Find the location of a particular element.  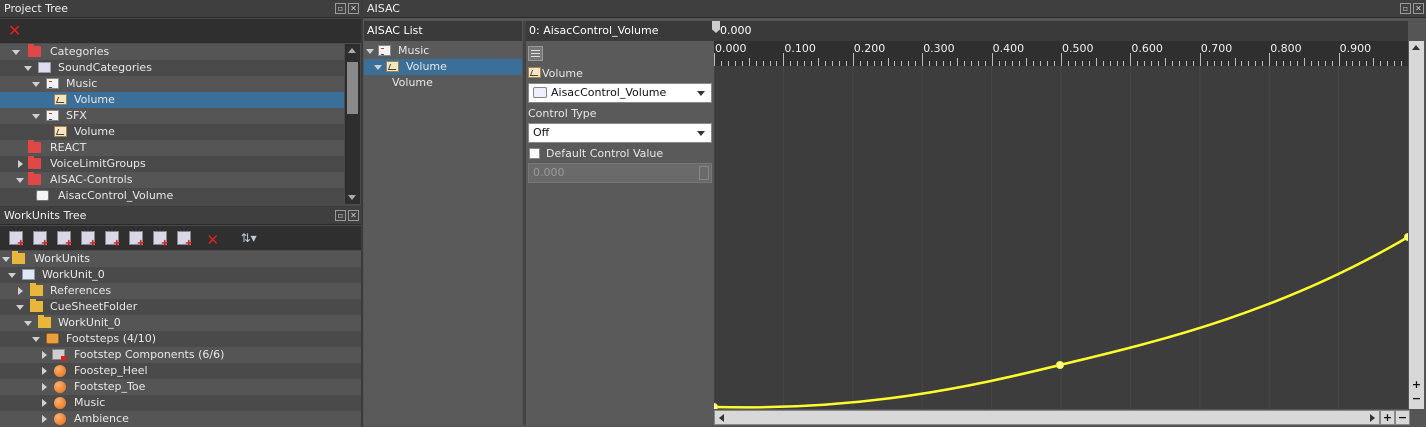

tree-item-sfx: SFX is located at coordinates (172, 116).